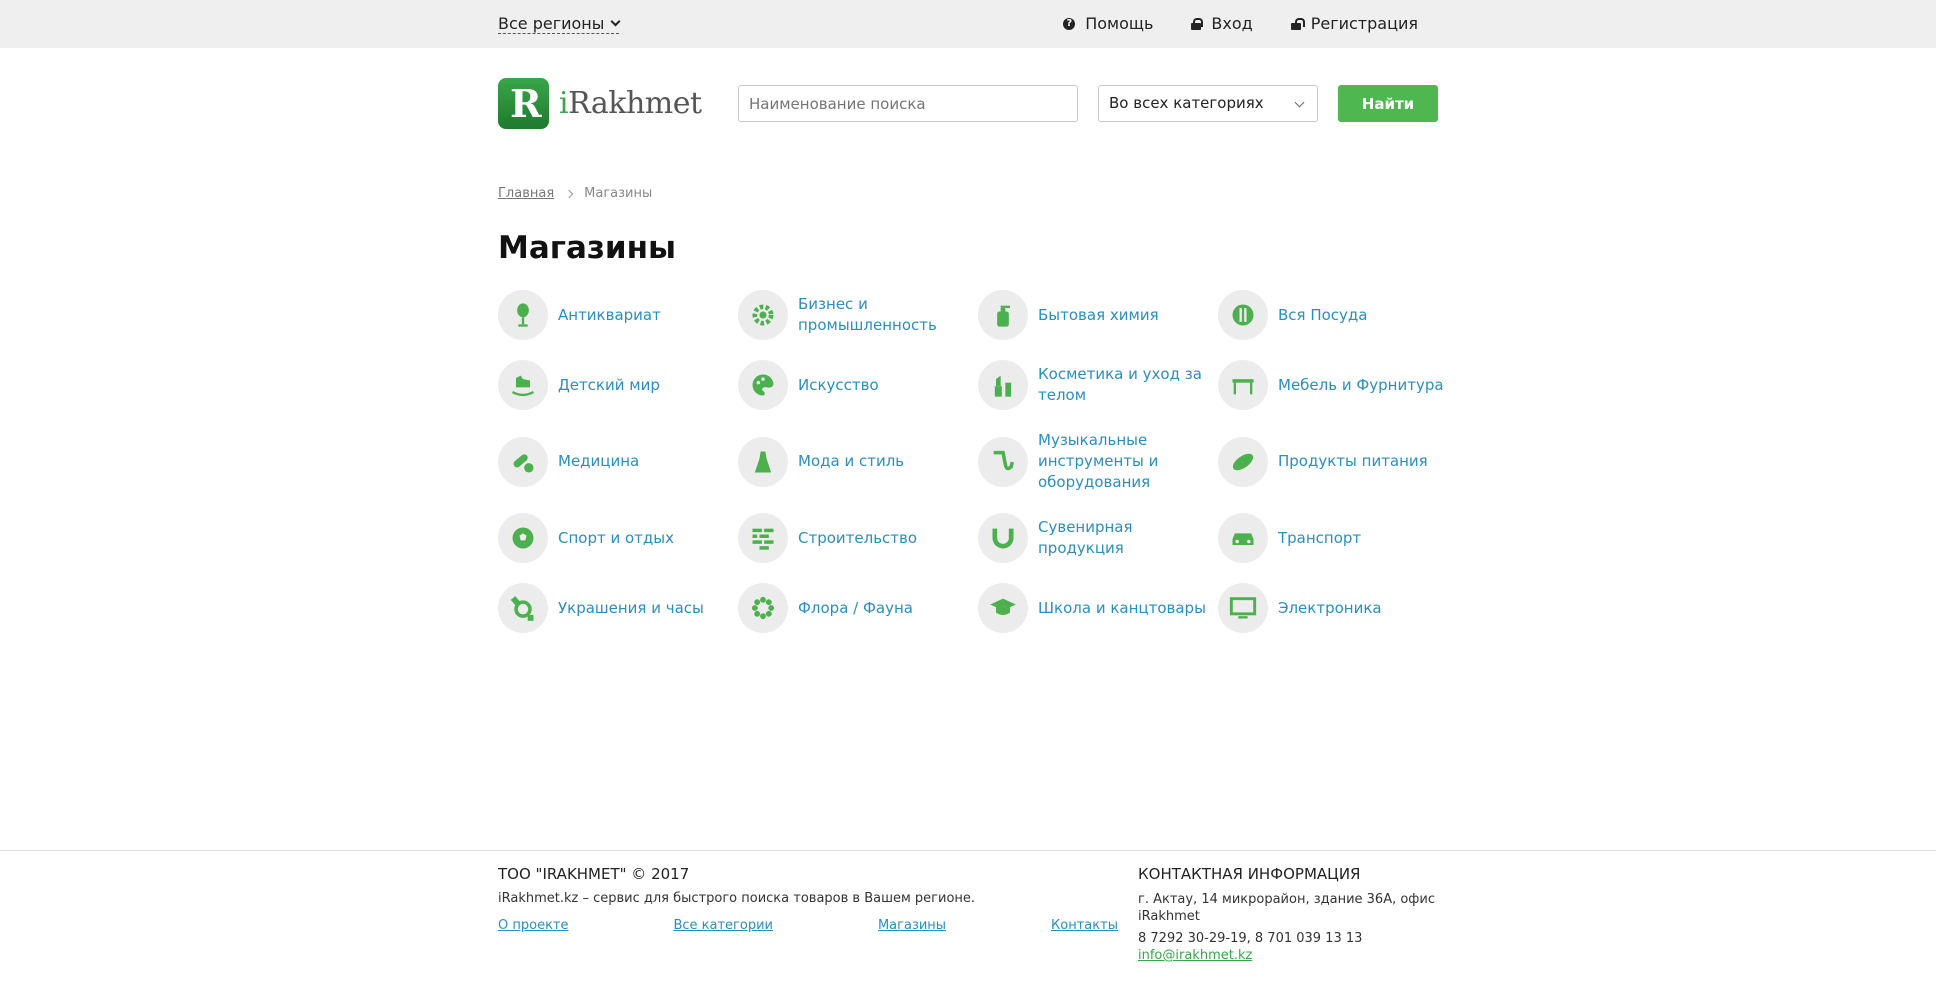  I want to click on category-label: Электроника, so click(1330, 607).